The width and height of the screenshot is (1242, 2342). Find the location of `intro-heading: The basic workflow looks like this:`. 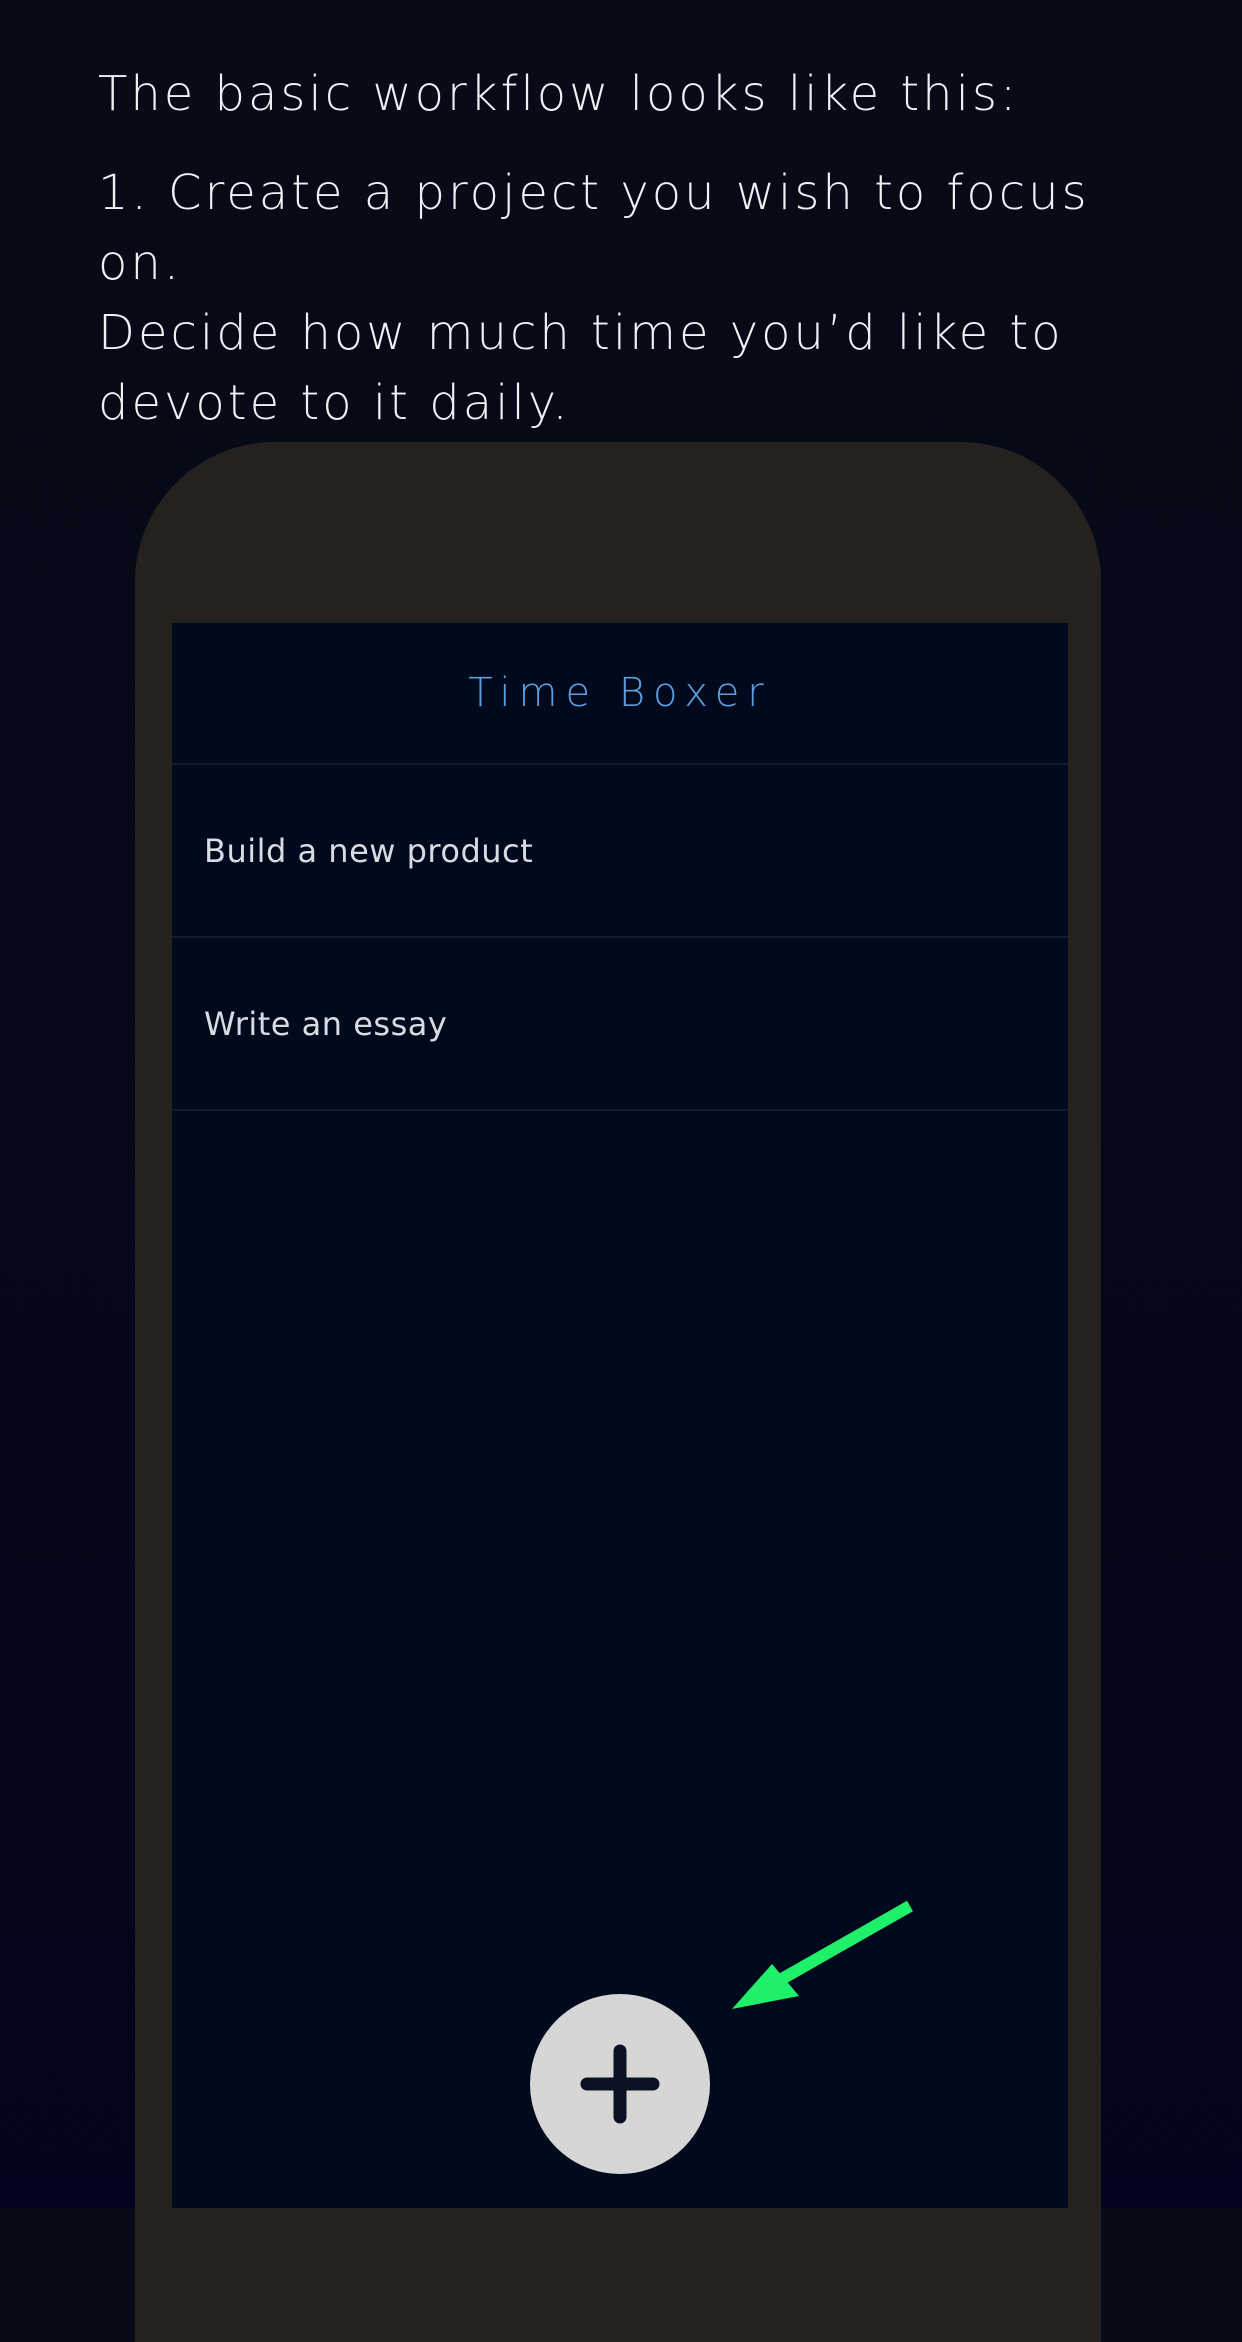

intro-heading: The basic workflow looks like this: is located at coordinates (559, 94).